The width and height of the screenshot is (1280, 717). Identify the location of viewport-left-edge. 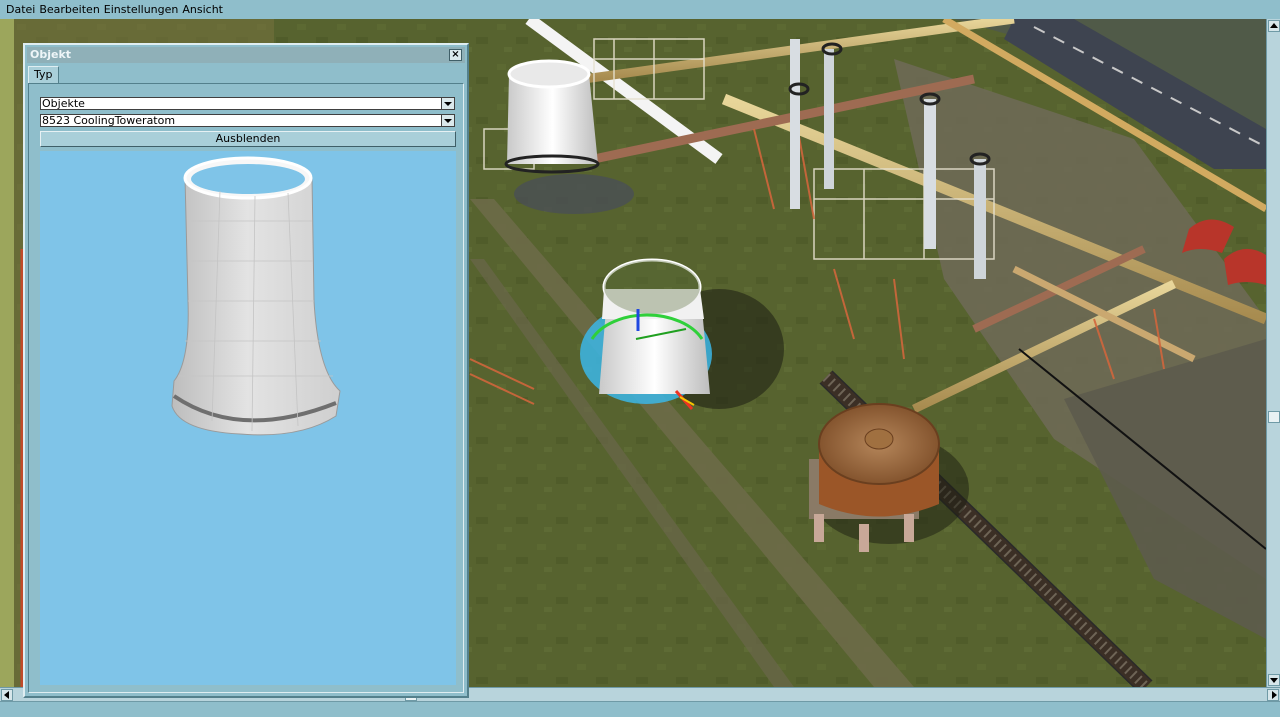
(7, 353).